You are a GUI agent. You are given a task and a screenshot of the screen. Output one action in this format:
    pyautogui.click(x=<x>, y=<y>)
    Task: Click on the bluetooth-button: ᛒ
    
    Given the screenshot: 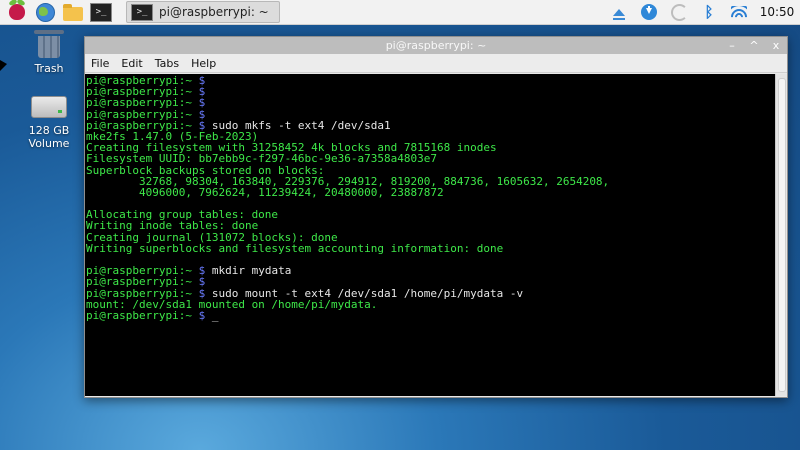 What is the action you would take?
    pyautogui.click(x=709, y=12)
    